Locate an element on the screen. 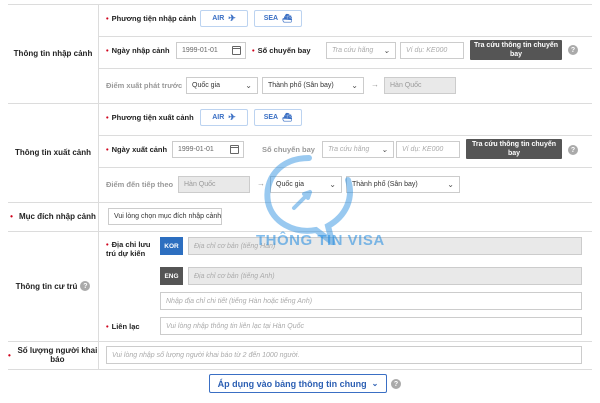  kor-address-field: Địa chỉ cơ bản (tiếng Hàn) is located at coordinates (385, 246).